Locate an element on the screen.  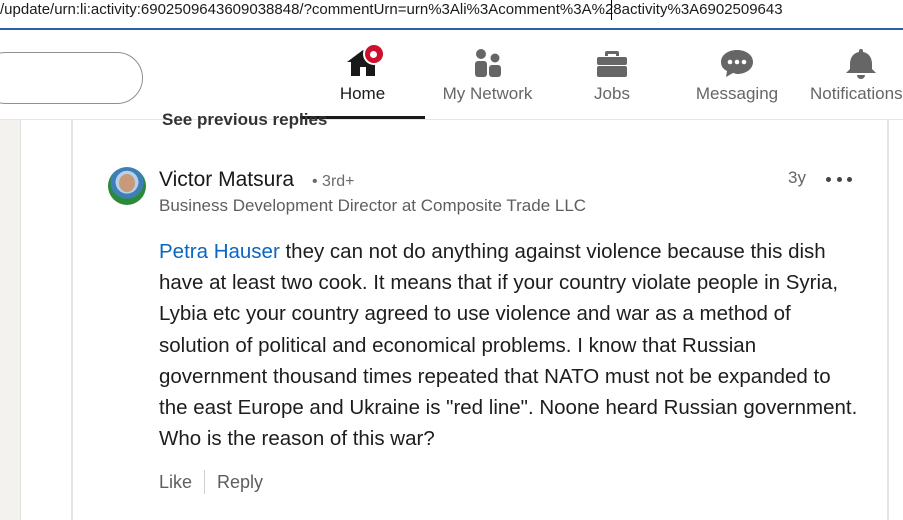
author-name: Victor Matsura is located at coordinates (226, 180).